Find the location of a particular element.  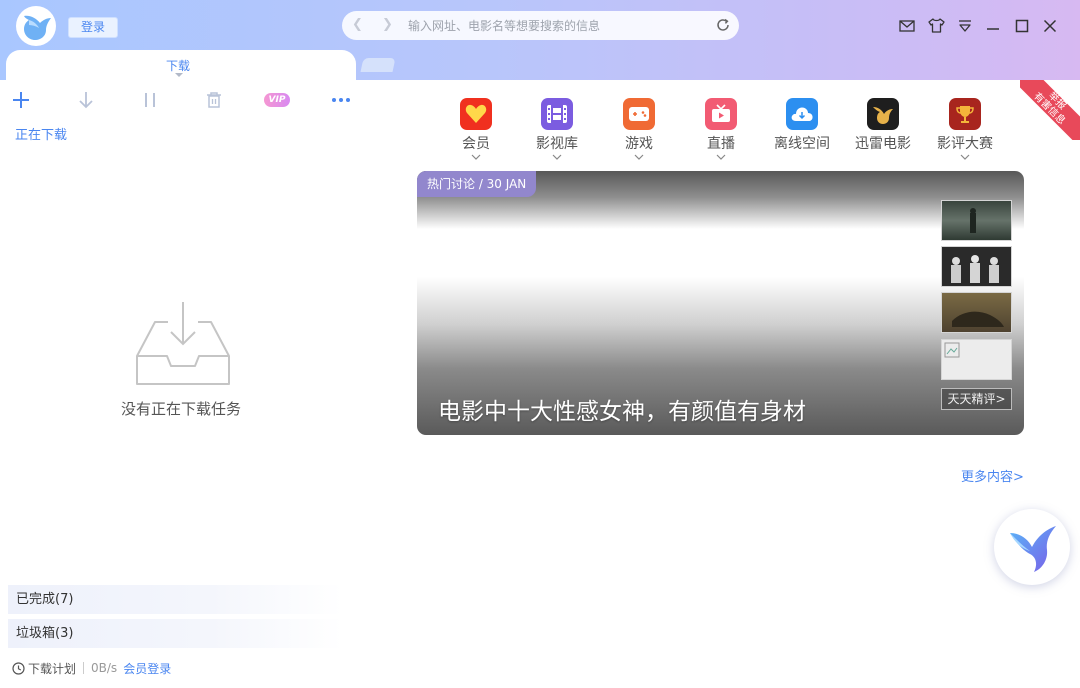

download-plan-link: 下载计划 is located at coordinates (52, 668).